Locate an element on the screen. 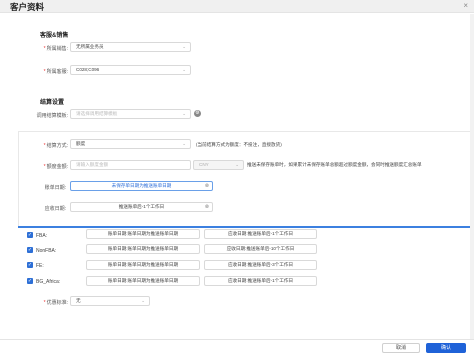  checkbox-bg-africa: ✓ is located at coordinates (30, 281).